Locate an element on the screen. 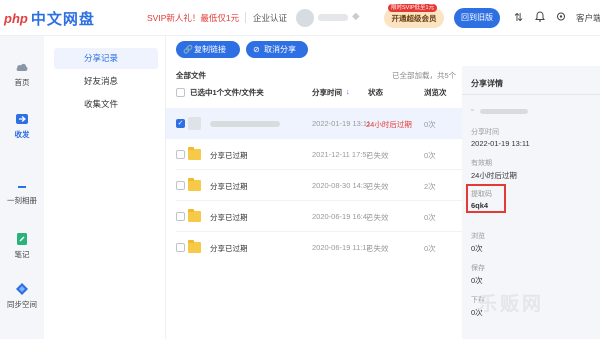 The image size is (600, 339). valid-period-label: 有效期 is located at coordinates (481, 163).